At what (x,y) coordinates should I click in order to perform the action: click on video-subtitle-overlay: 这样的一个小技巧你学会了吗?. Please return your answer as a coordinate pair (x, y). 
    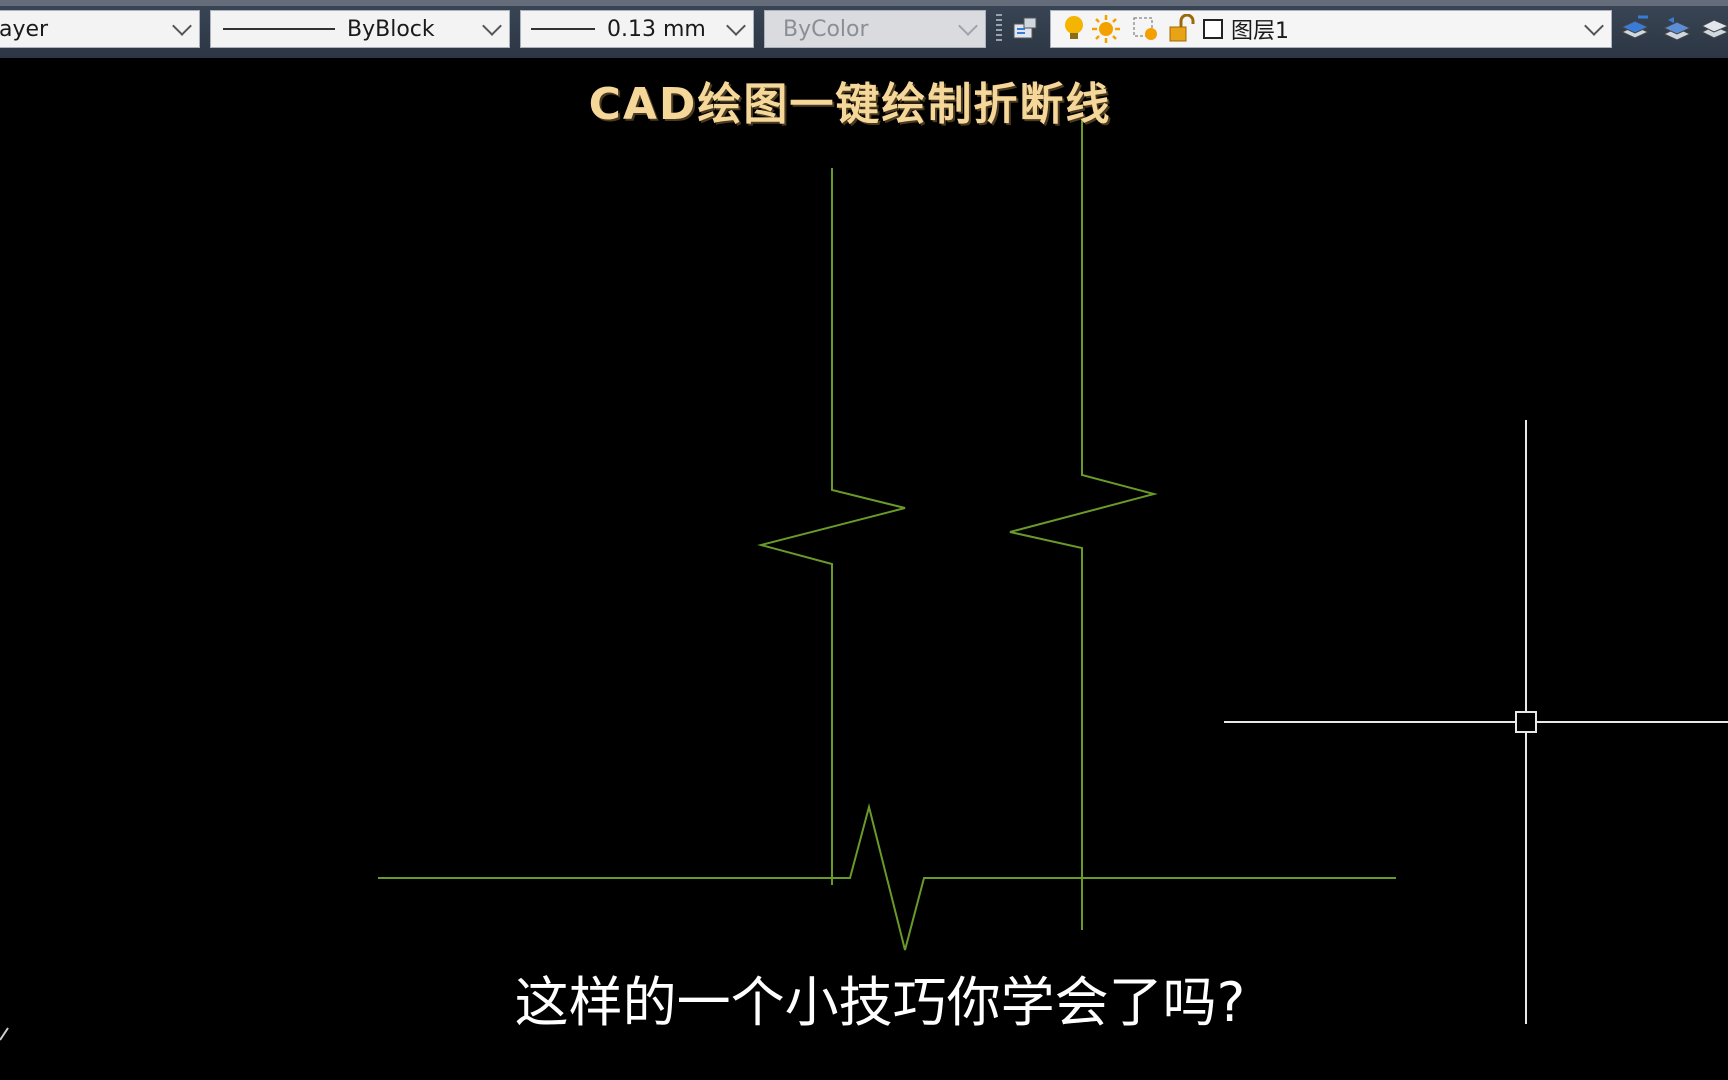
    Looking at the image, I should click on (880, 1002).